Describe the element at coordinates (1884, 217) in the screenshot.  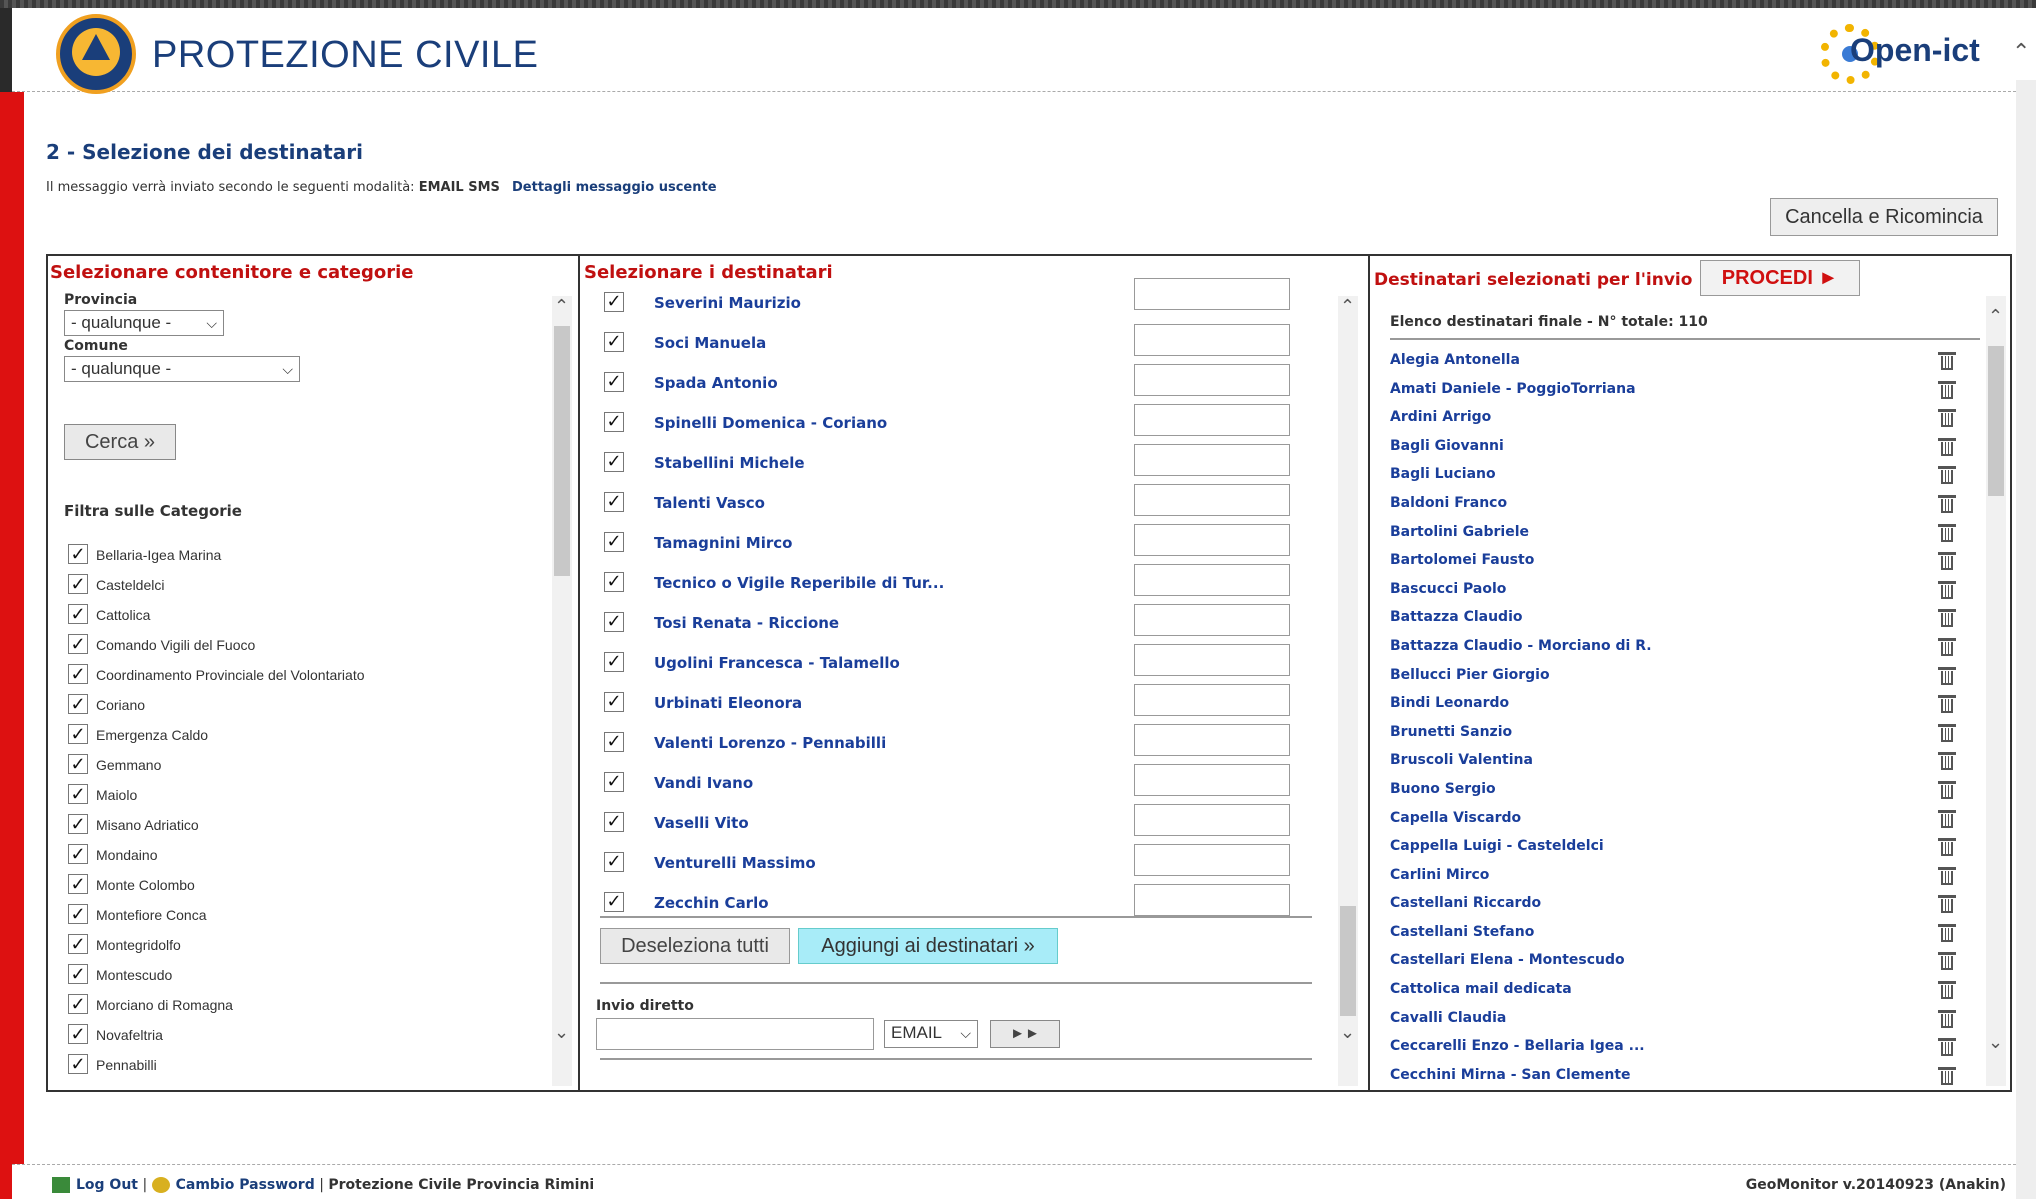
I see `cancel-restart-button: Cancella e Ricomincia` at that location.